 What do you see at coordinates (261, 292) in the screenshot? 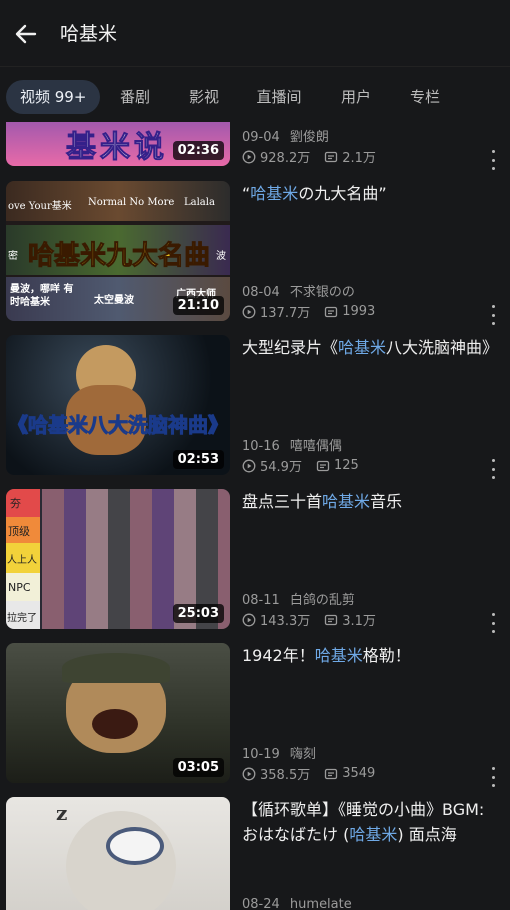
I see `video-date: 08-04` at bounding box center [261, 292].